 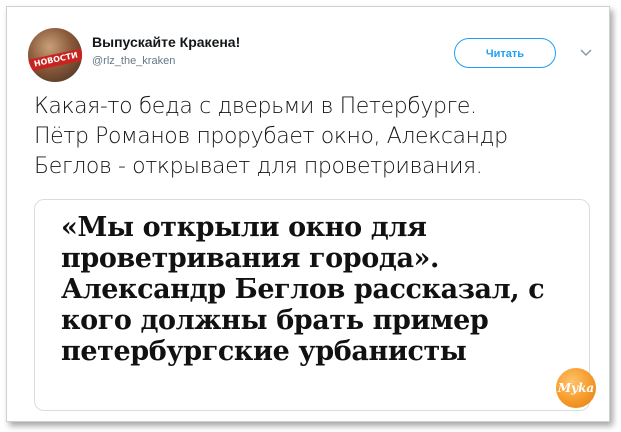 I want to click on avatar: НОВОСТИ, so click(x=55, y=55).